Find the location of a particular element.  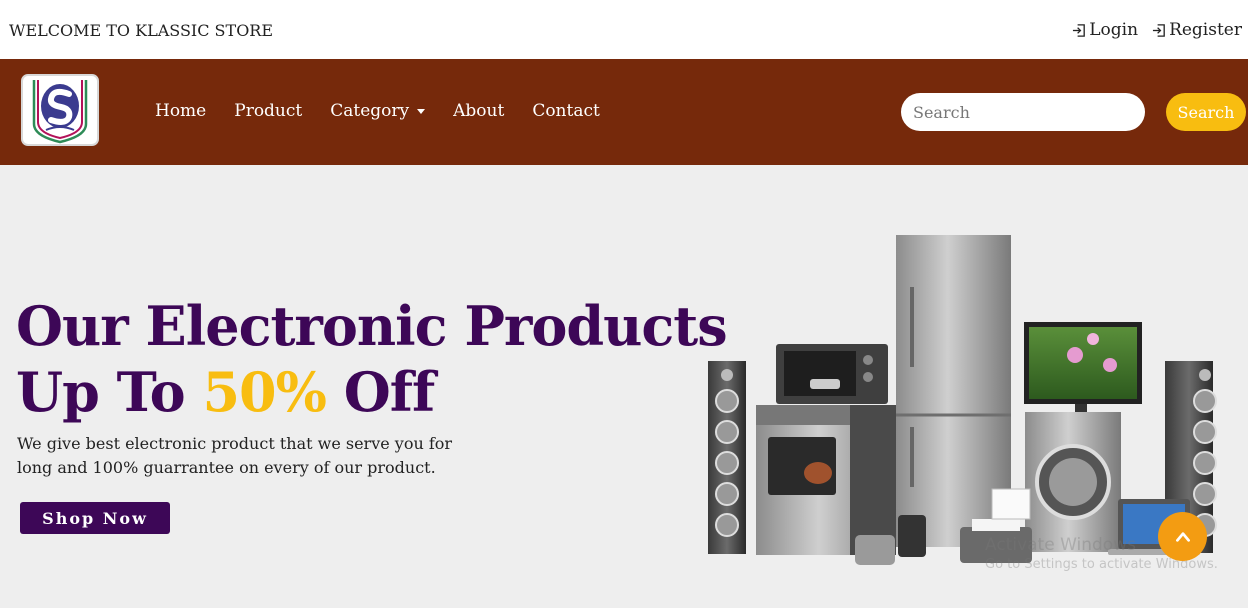

register-label: Register is located at coordinates (1205, 30).